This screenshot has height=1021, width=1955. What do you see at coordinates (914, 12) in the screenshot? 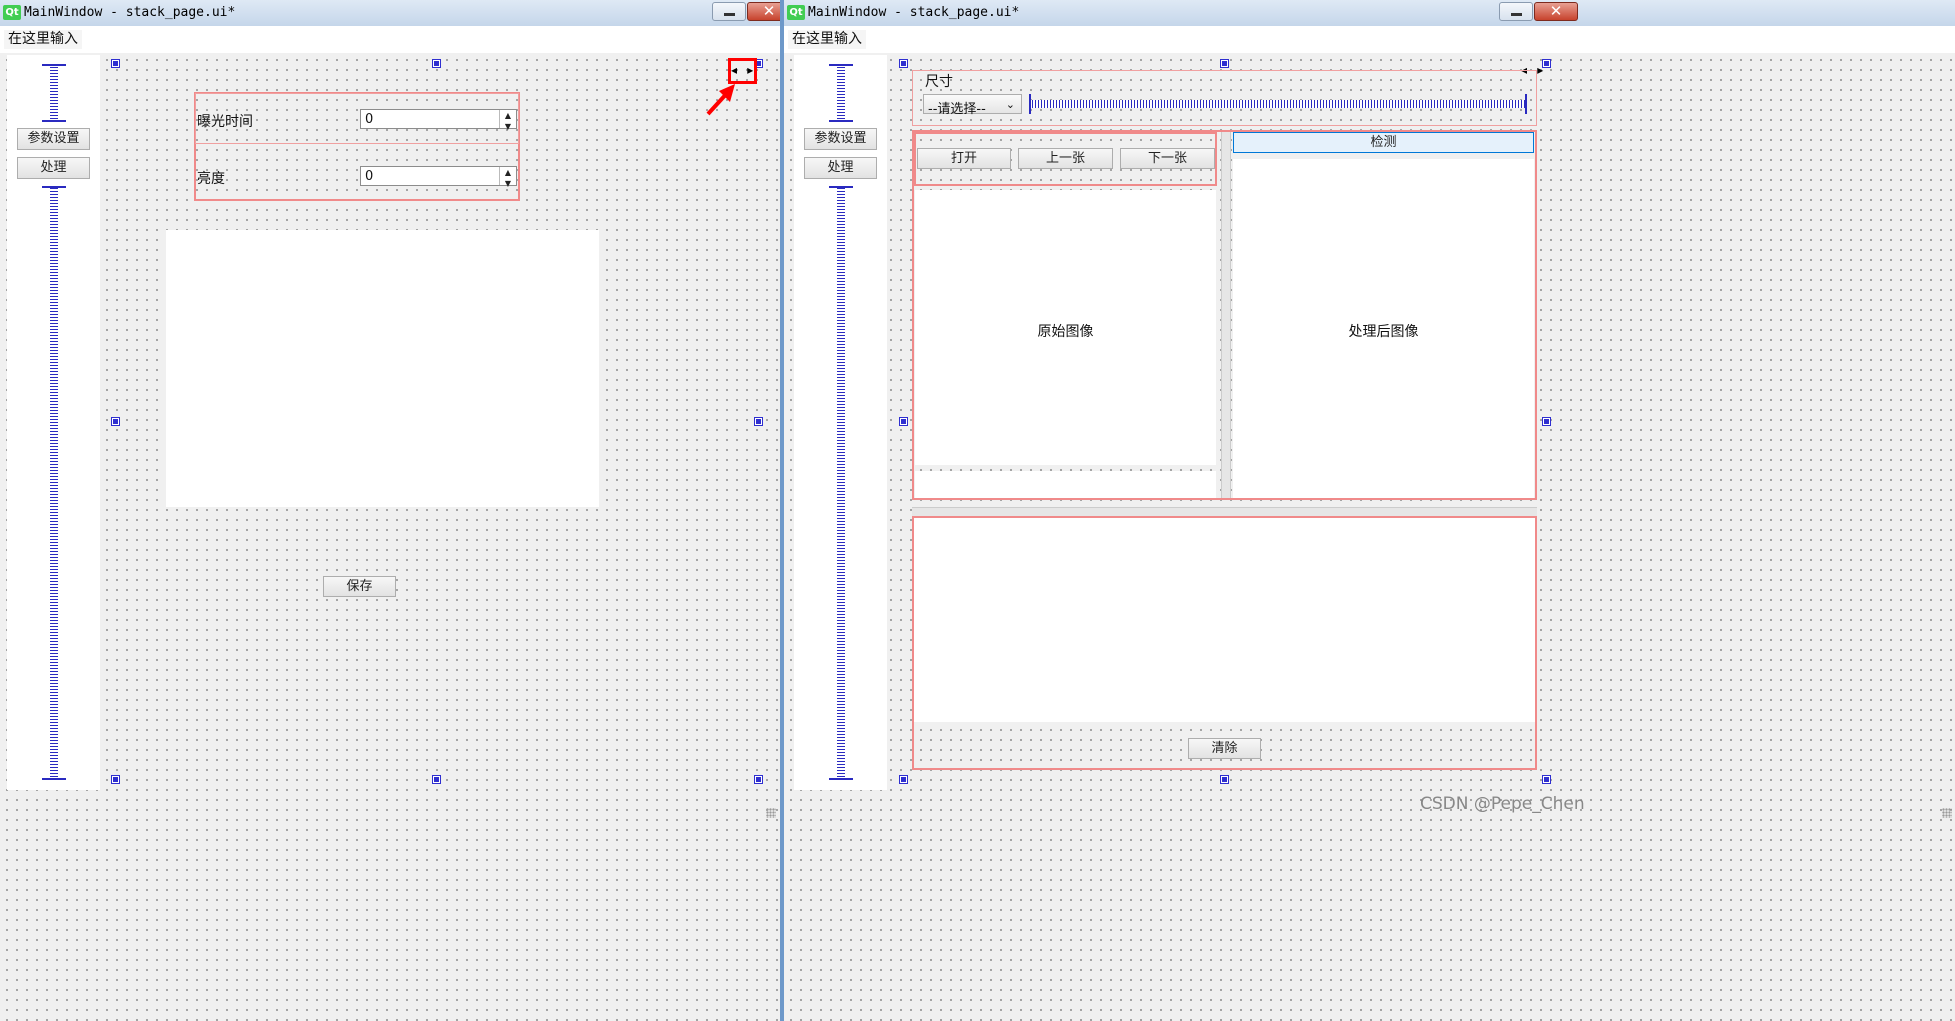
I see `right-window-title: MainWindow - stack_page.ui*` at bounding box center [914, 12].